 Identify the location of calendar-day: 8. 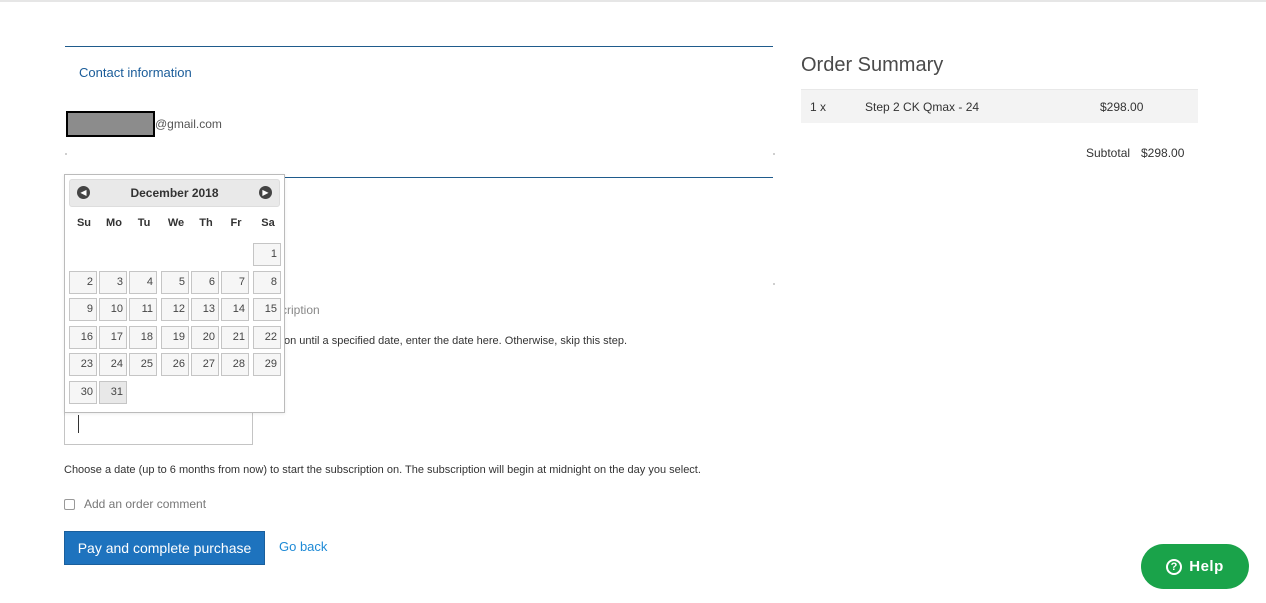
(267, 282).